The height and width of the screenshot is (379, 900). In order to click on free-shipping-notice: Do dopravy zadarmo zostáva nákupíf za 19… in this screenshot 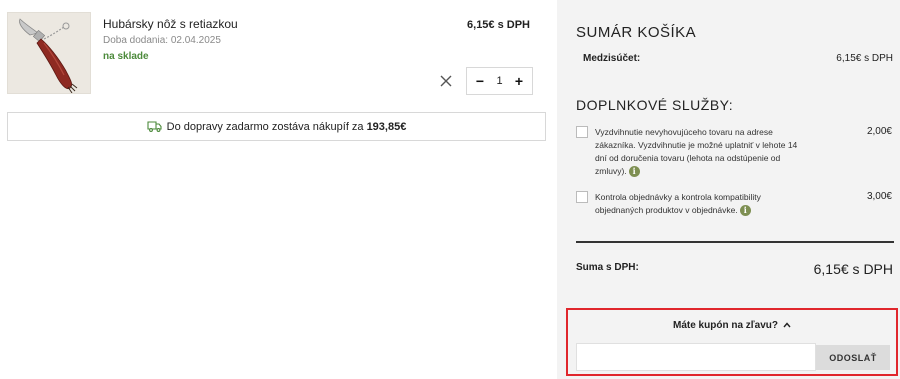, I will do `click(276, 126)`.